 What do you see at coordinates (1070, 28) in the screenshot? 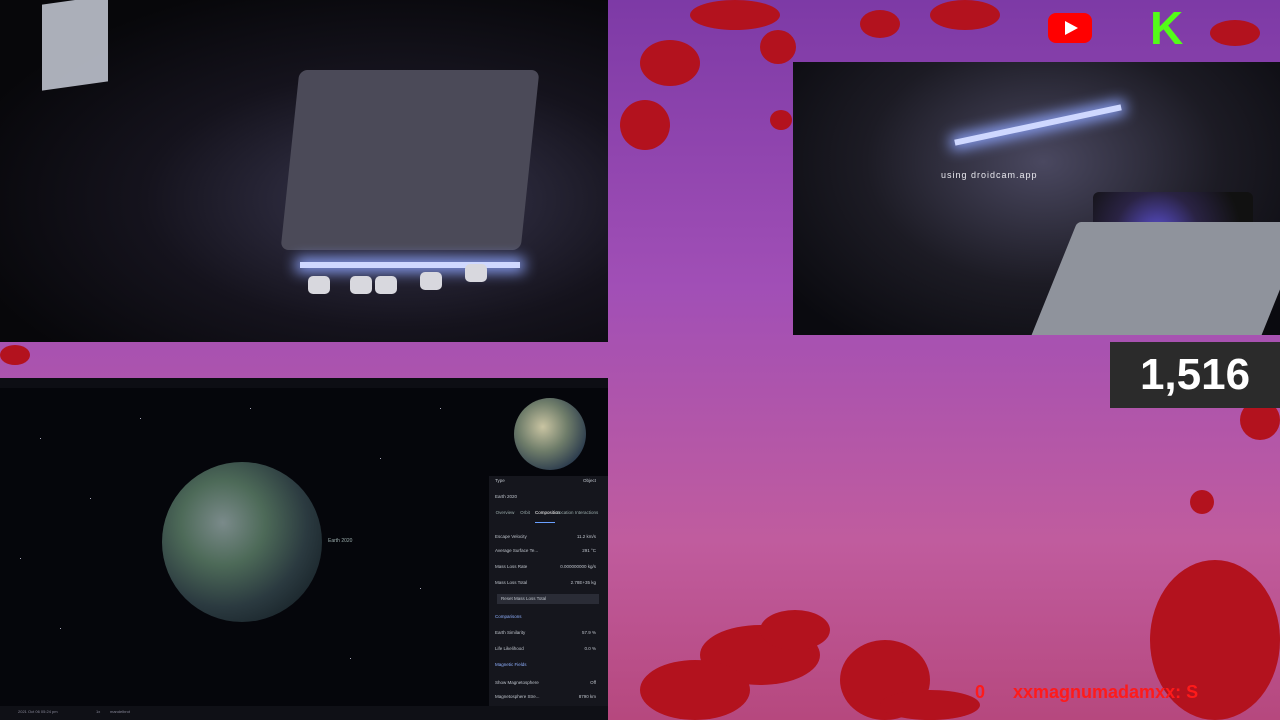
I see `youtube-icon` at bounding box center [1070, 28].